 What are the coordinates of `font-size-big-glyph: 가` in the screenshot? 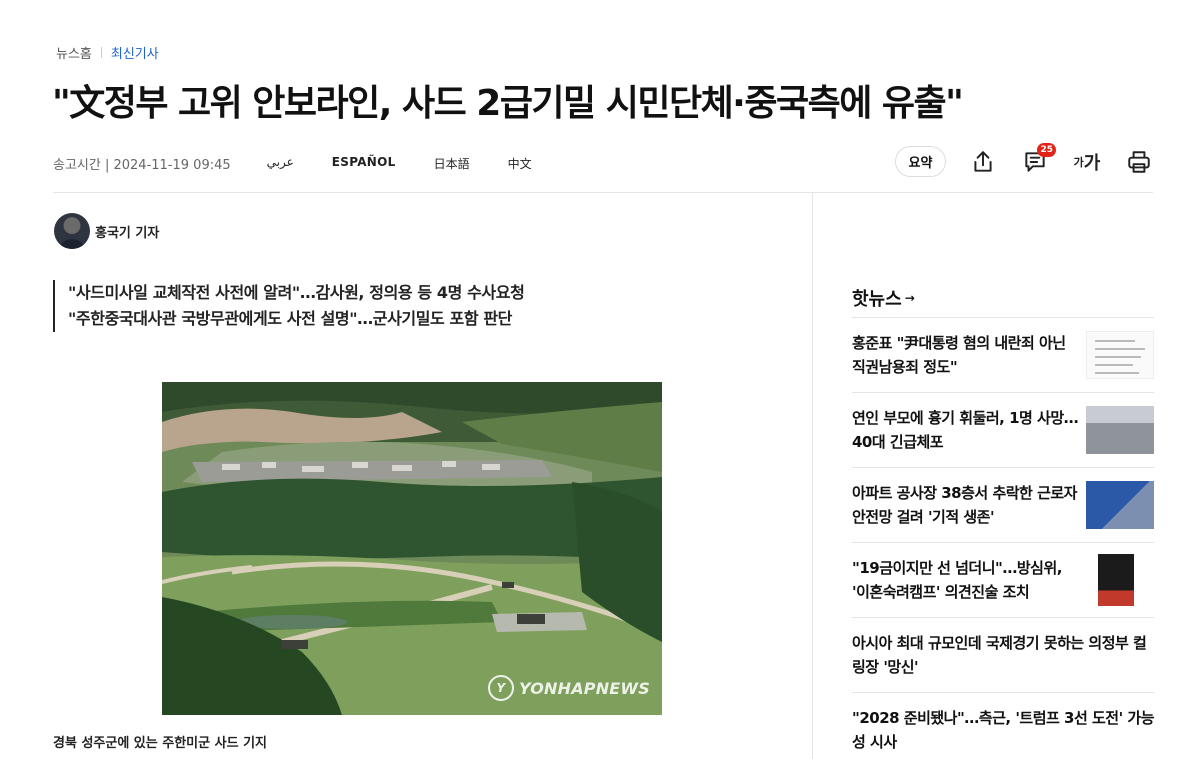 It's located at (1092, 163).